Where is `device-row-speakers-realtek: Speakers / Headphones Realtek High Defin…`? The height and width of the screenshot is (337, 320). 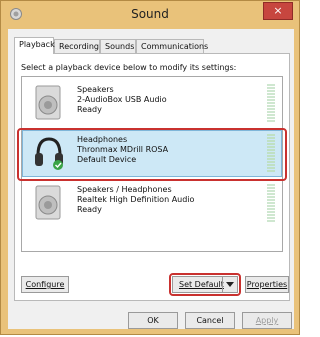
device-row-speakers-realtek: Speakers / Headphones Realtek High Defin… is located at coordinates (152, 203).